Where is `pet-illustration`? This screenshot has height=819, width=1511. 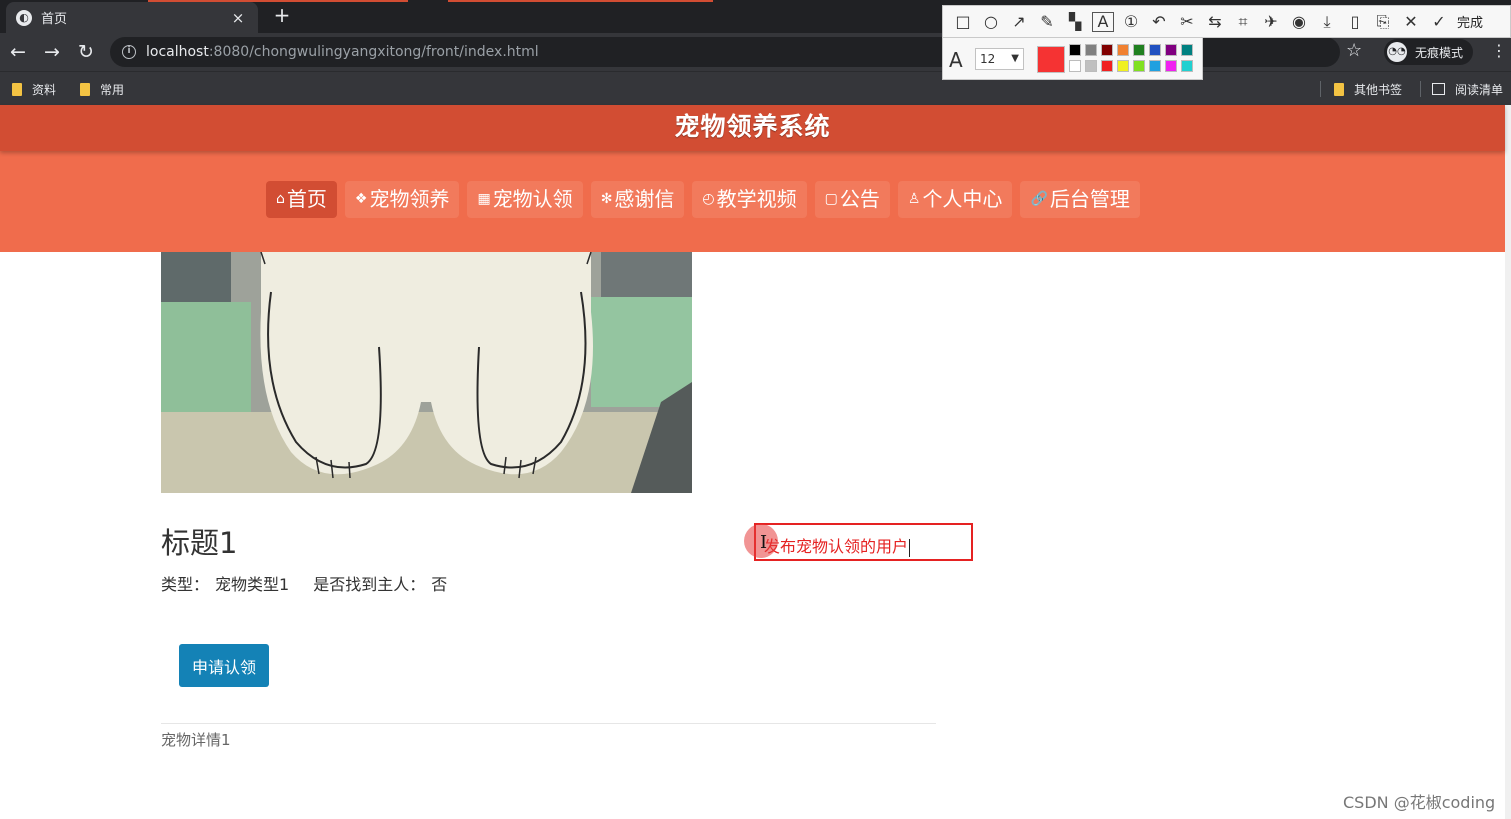 pet-illustration is located at coordinates (426, 372).